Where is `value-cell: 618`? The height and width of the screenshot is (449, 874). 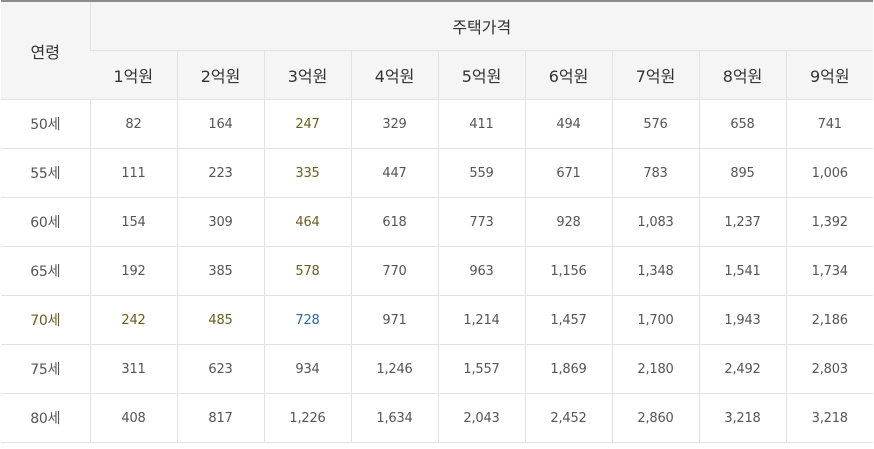
value-cell: 618 is located at coordinates (394, 222).